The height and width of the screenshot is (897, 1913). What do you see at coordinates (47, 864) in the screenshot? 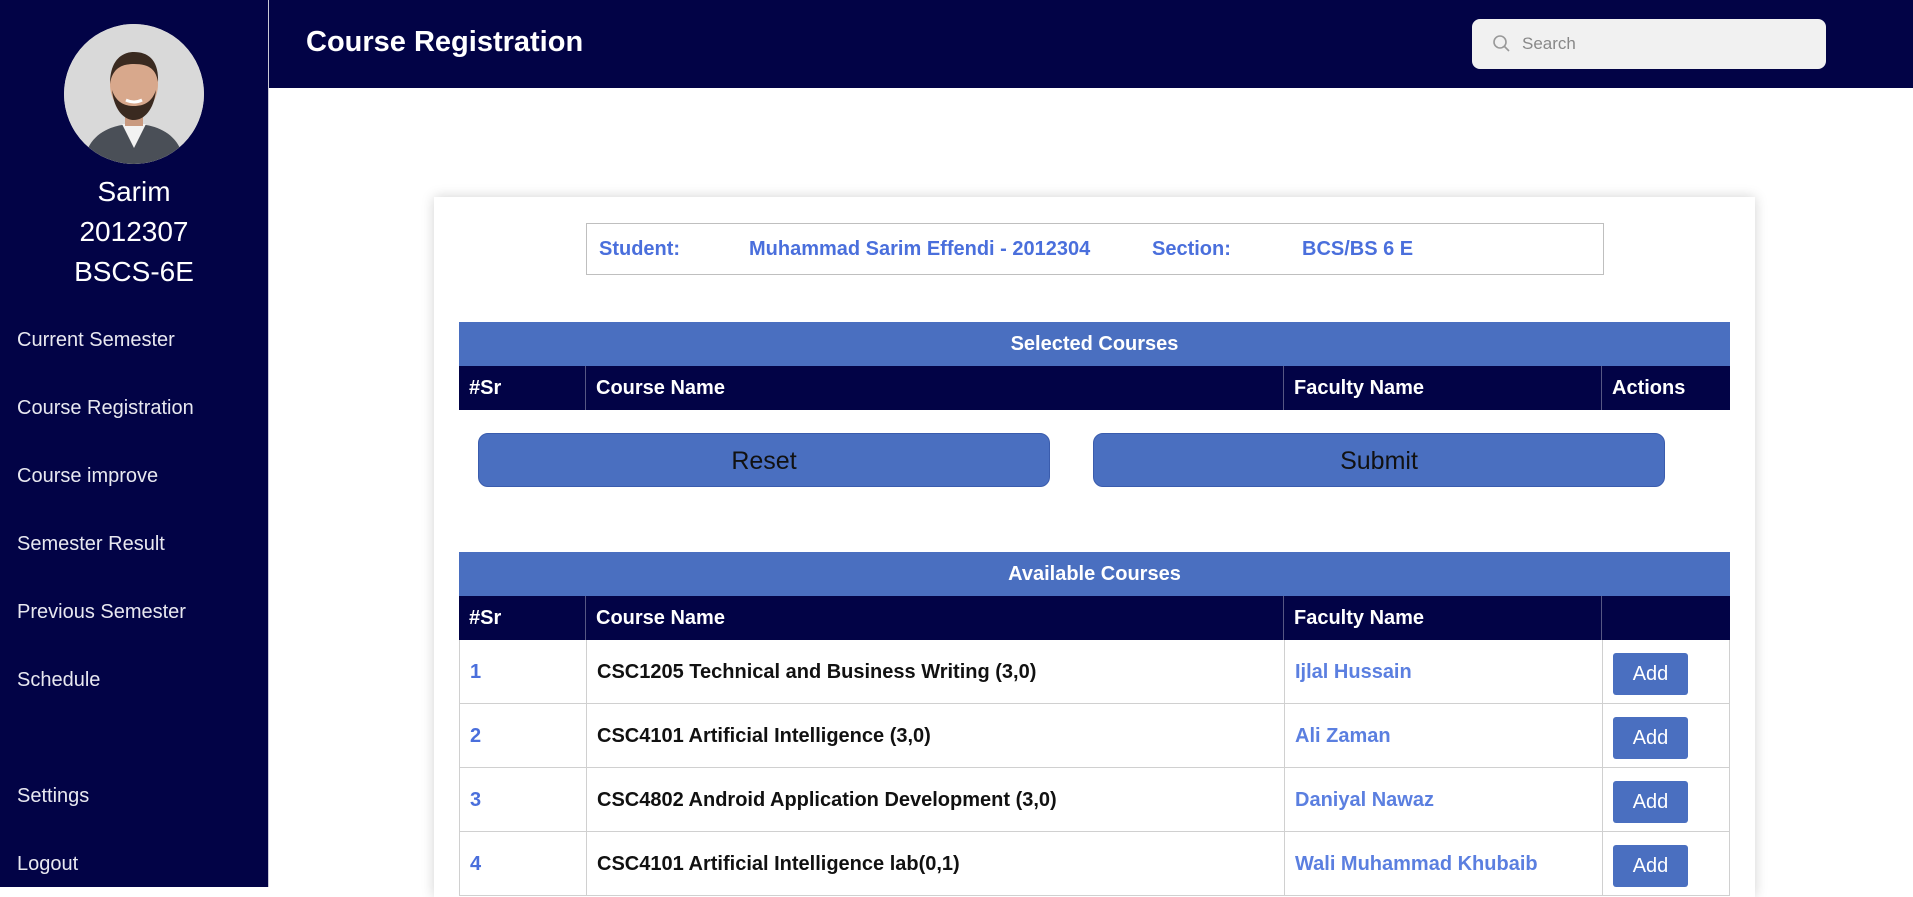
I see `sidebar-item-logout: Logout` at bounding box center [47, 864].